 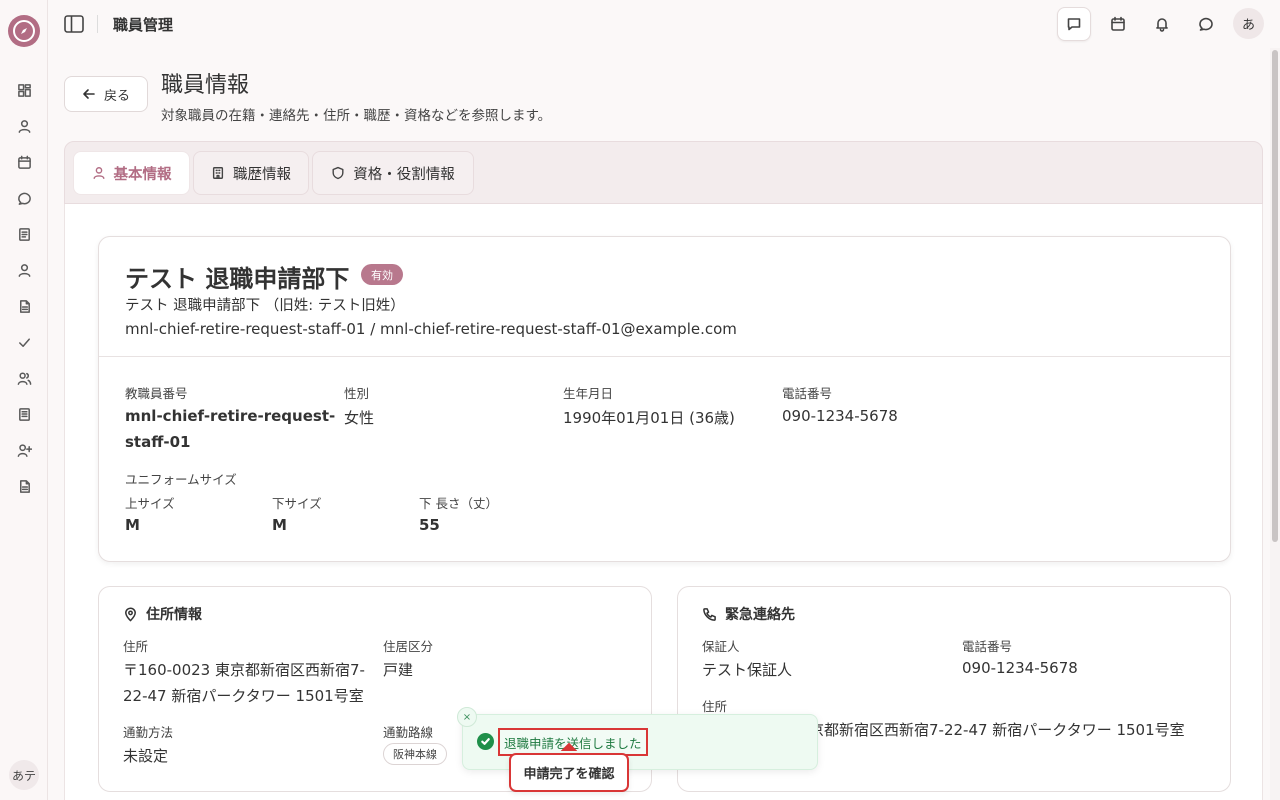 I want to click on staff-no-value-line1: mnl-chief-retire-request-, so click(x=230, y=416).